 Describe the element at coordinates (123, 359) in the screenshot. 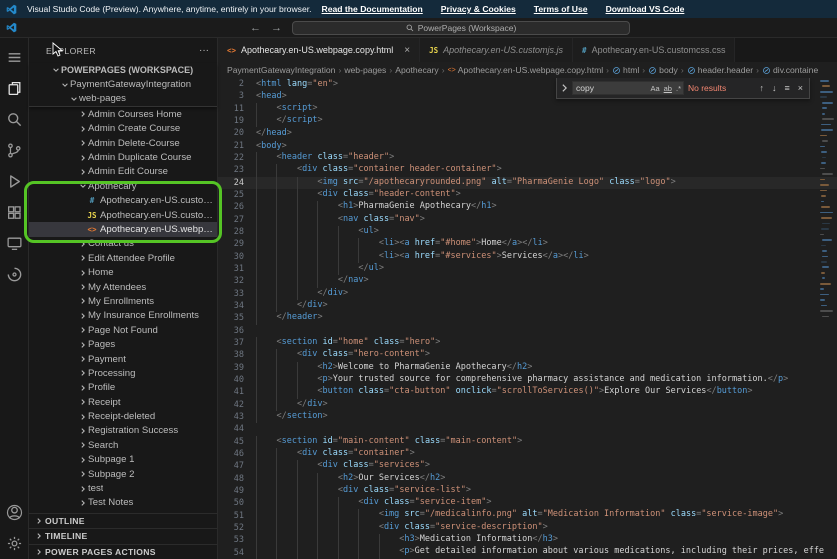

I see `tree-folder-payment: Payment` at that location.